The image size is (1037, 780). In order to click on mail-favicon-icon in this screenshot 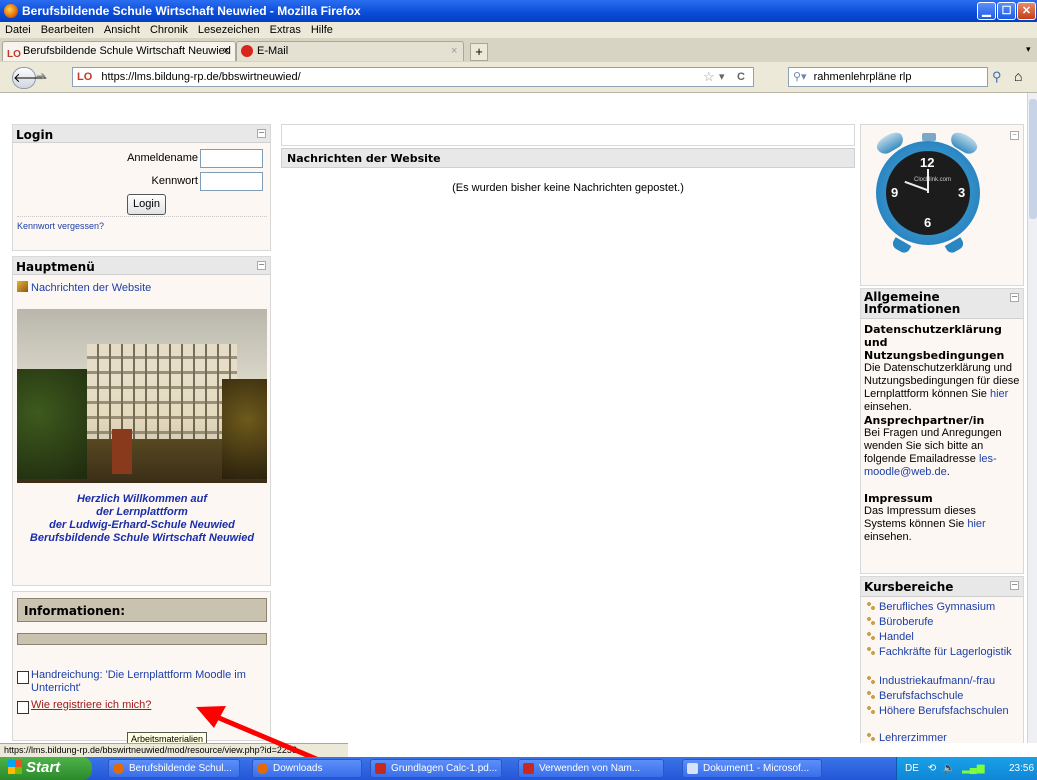, I will do `click(247, 51)`.